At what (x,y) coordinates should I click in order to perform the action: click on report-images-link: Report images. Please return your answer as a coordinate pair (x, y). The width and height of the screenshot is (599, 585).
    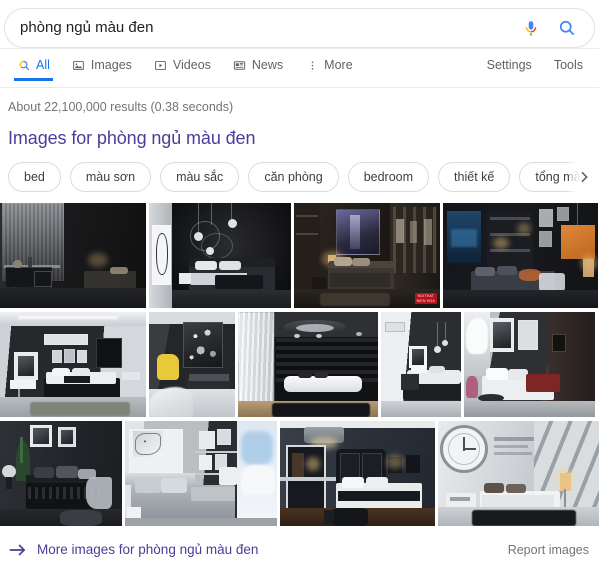
    Looking at the image, I should click on (548, 550).